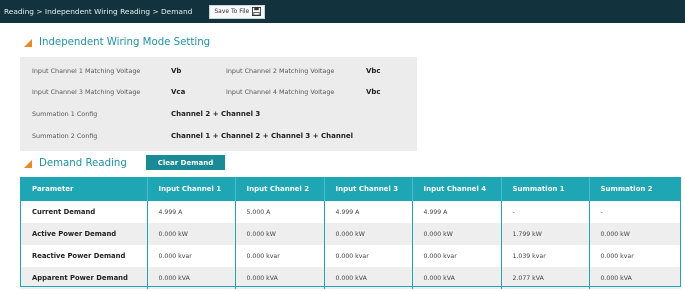 Image resolution: width=685 pixels, height=291 pixels. Describe the element at coordinates (176, 71) in the screenshot. I see `ch1-voltage-value: Vb` at that location.